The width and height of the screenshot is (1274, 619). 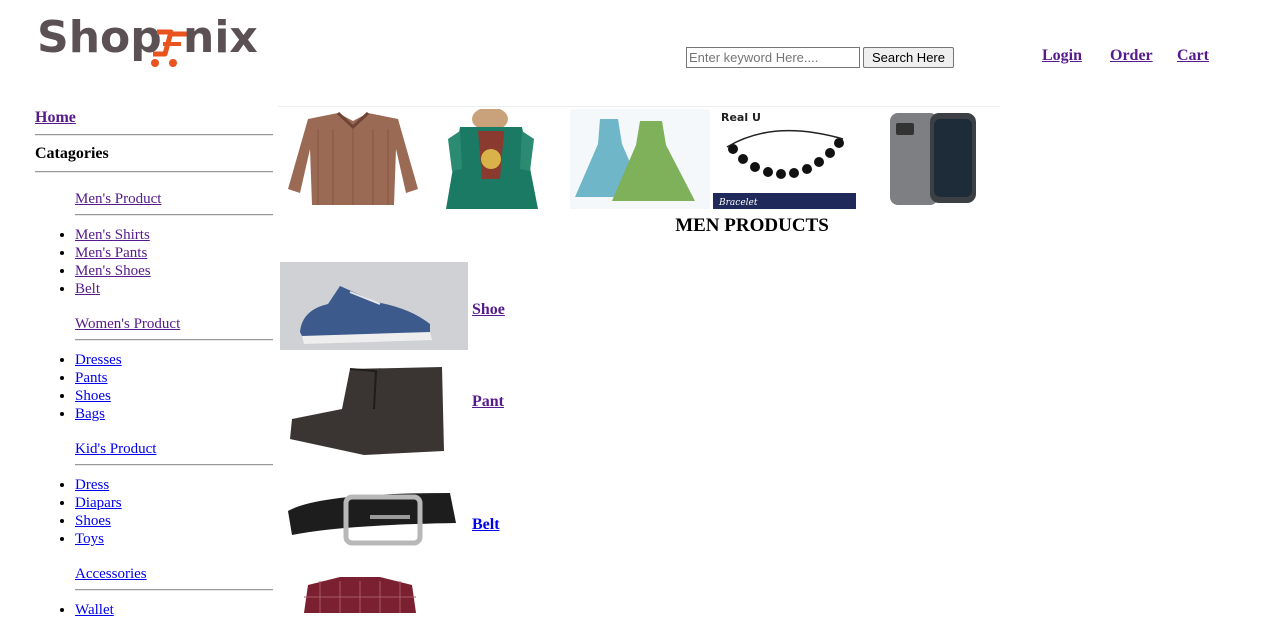 What do you see at coordinates (111, 253) in the screenshot?
I see `sidebar-item-mens-pants: Men's Pants` at bounding box center [111, 253].